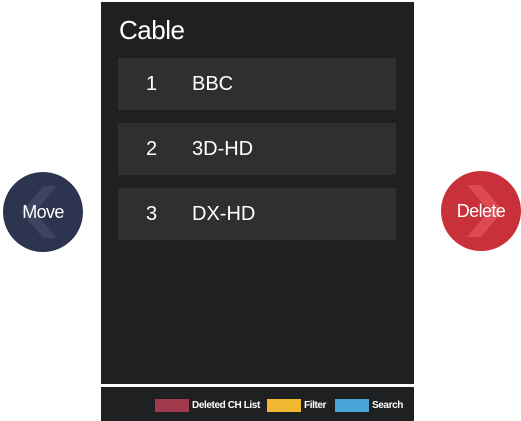  What do you see at coordinates (223, 149) in the screenshot?
I see `channel-name: 3D-HD` at bounding box center [223, 149].